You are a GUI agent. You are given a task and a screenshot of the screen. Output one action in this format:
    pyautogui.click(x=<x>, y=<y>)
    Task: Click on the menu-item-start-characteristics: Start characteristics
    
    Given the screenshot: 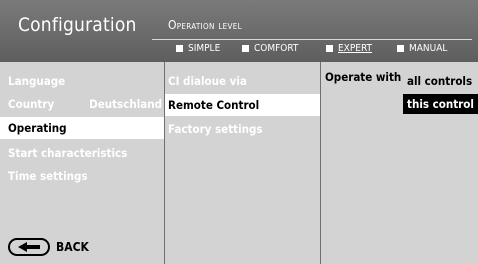 What is the action you would take?
    pyautogui.click(x=82, y=153)
    